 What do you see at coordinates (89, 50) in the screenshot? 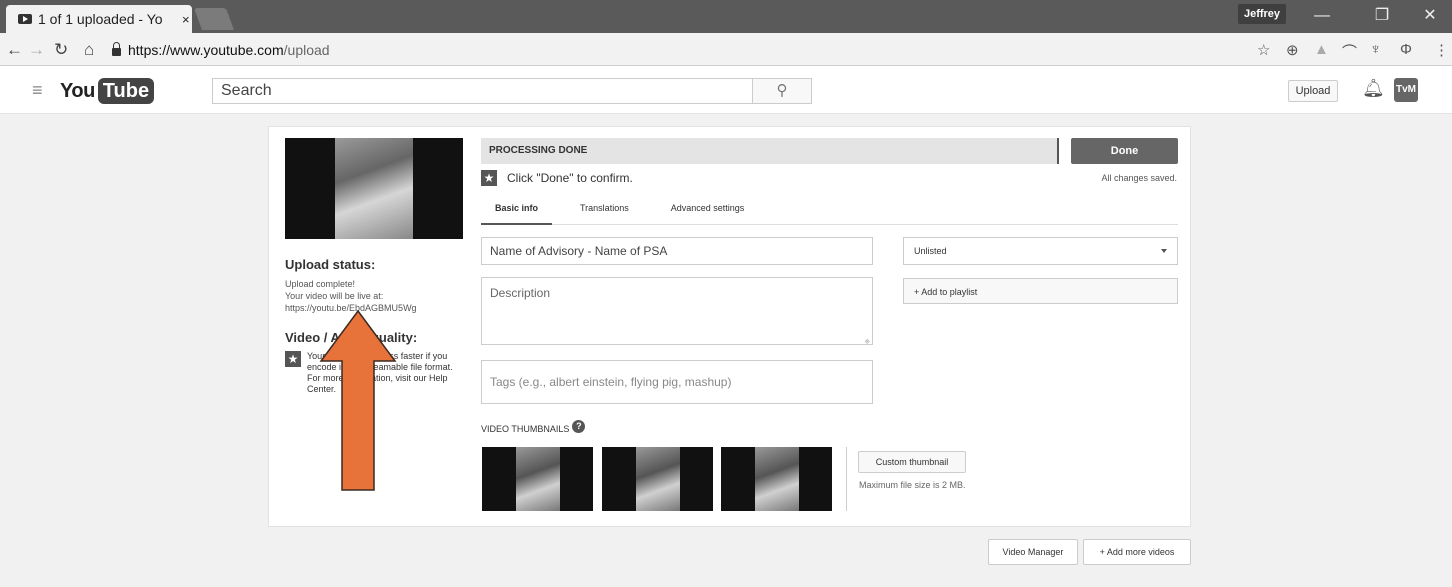
I see `home-icon: ⌂` at bounding box center [89, 50].